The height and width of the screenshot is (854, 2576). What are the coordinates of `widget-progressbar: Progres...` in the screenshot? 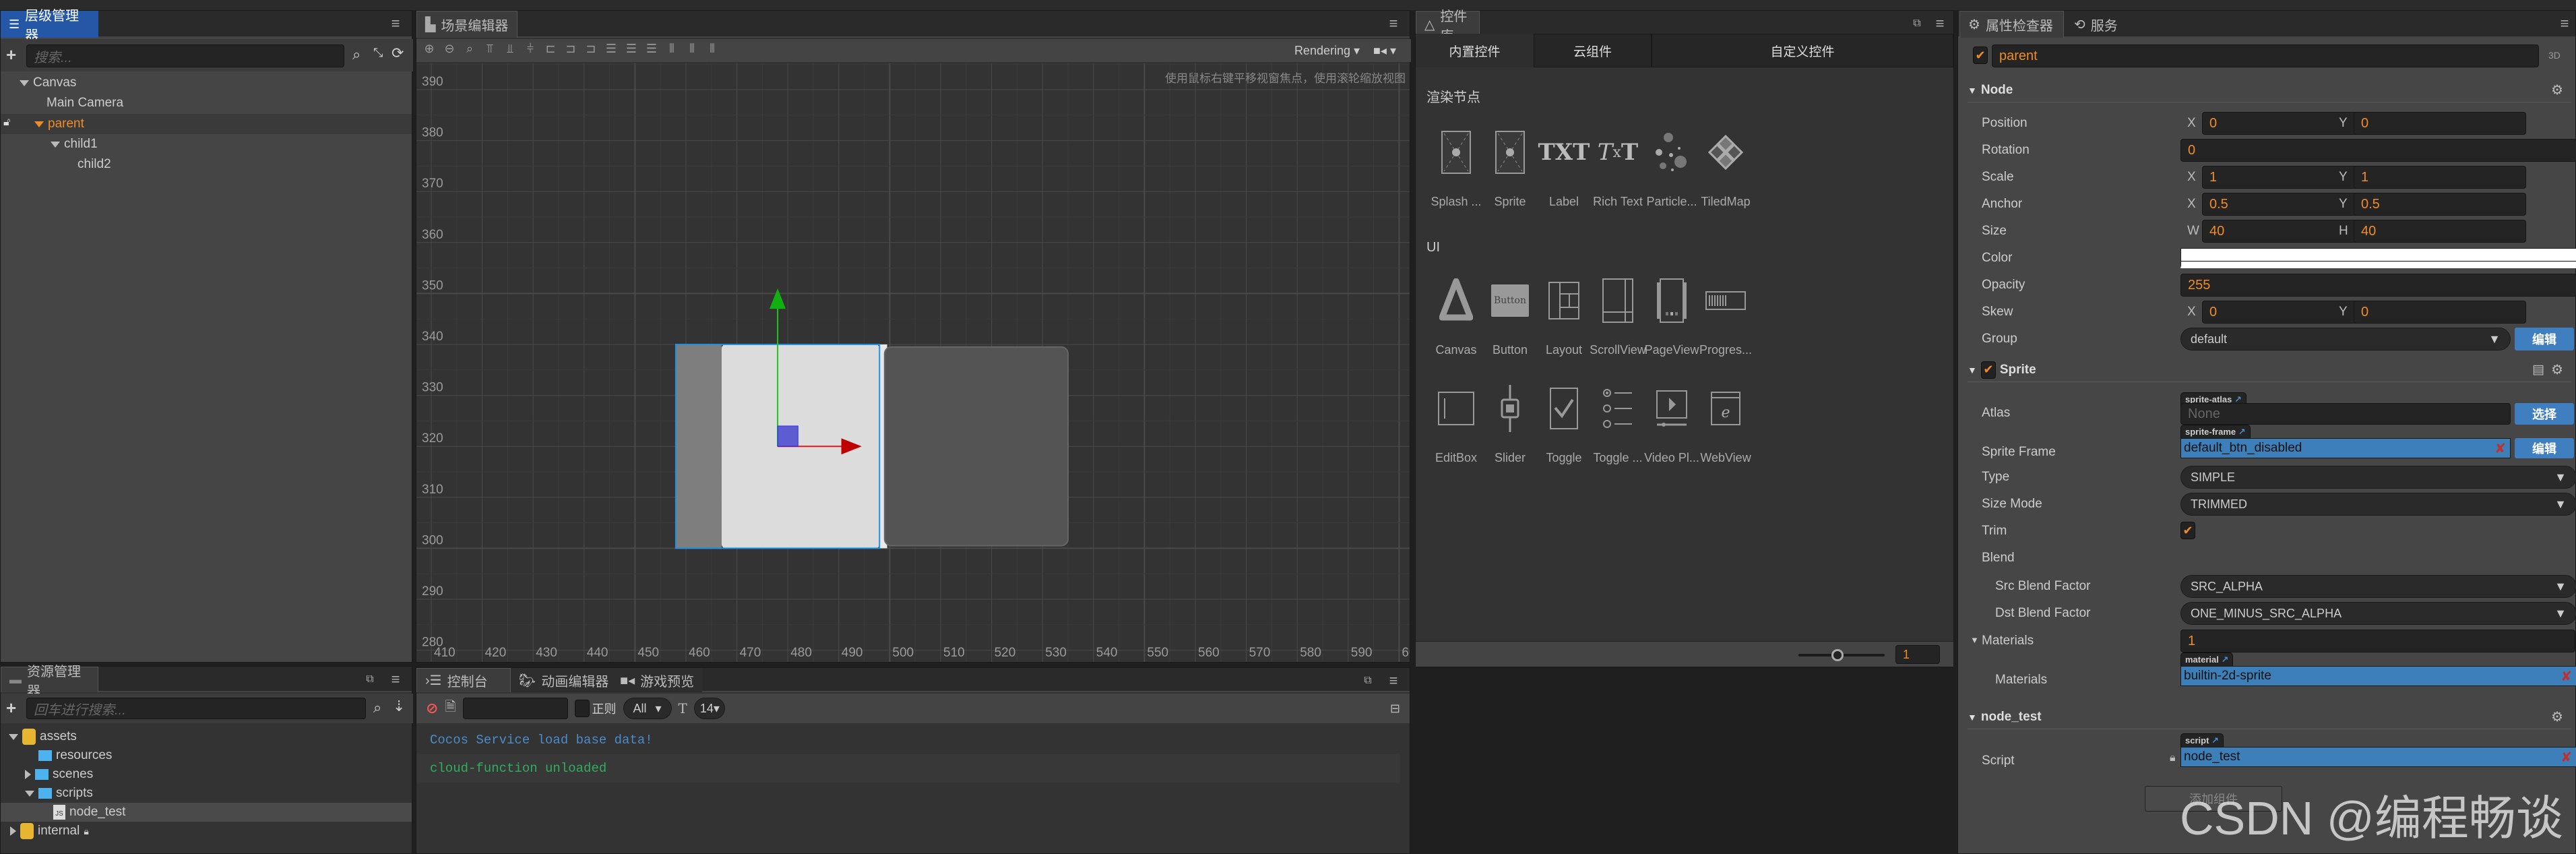 It's located at (1725, 320).